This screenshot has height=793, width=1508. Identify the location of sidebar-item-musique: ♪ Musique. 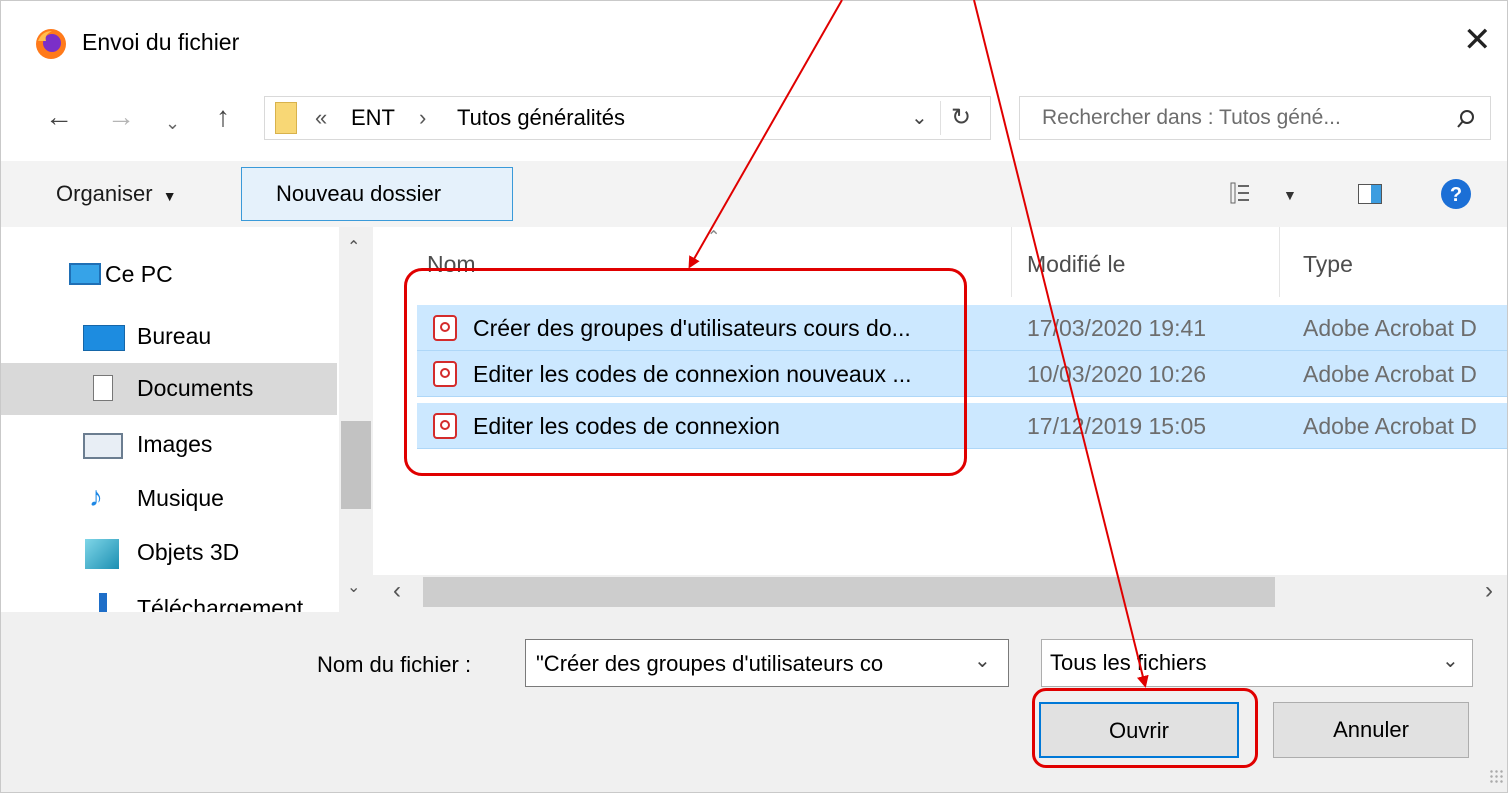
(169, 499).